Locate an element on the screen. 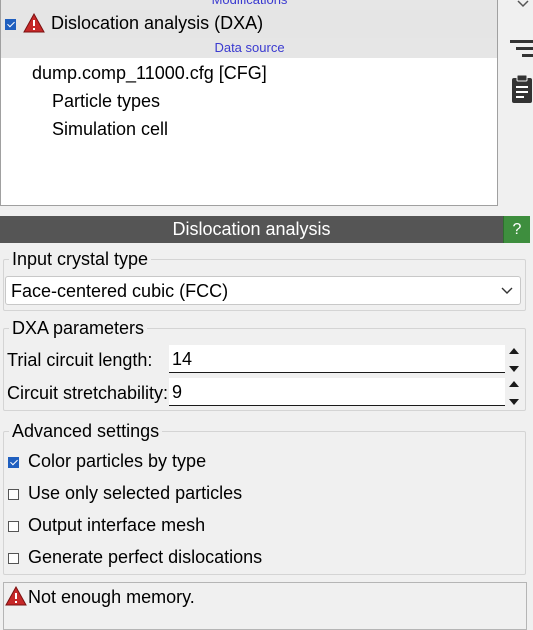 This screenshot has height=630, width=533. dxa-enable-checkbox is located at coordinates (10, 24).